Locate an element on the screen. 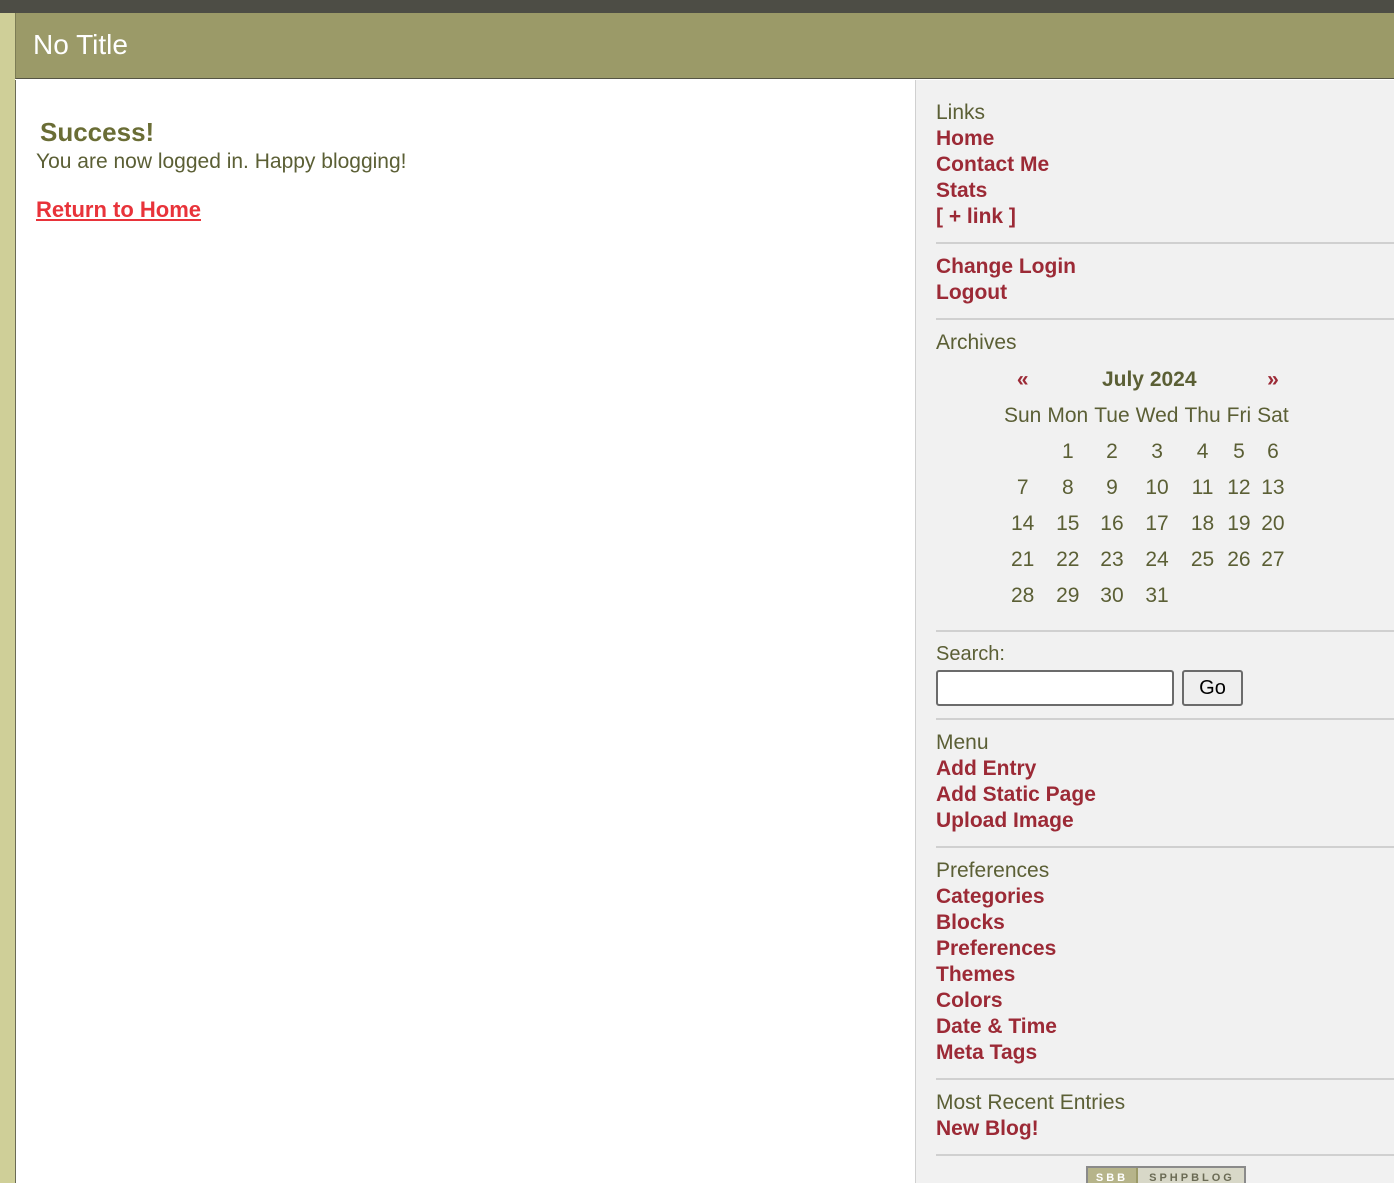 This screenshot has width=1394, height=1183. recent-entries-title: Most Recent Entries is located at coordinates (1031, 1102).